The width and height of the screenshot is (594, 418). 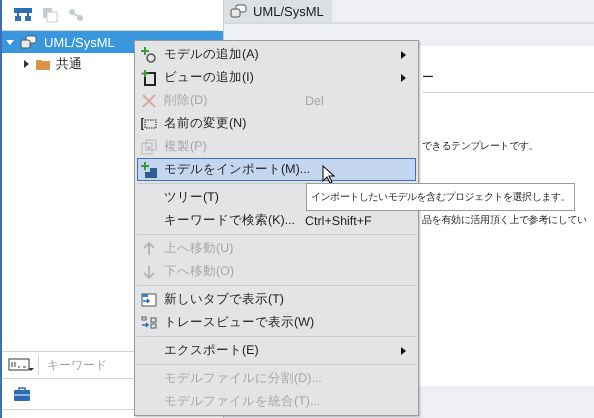 I want to click on menu-item: 新しいタブで表示(T), so click(x=276, y=299).